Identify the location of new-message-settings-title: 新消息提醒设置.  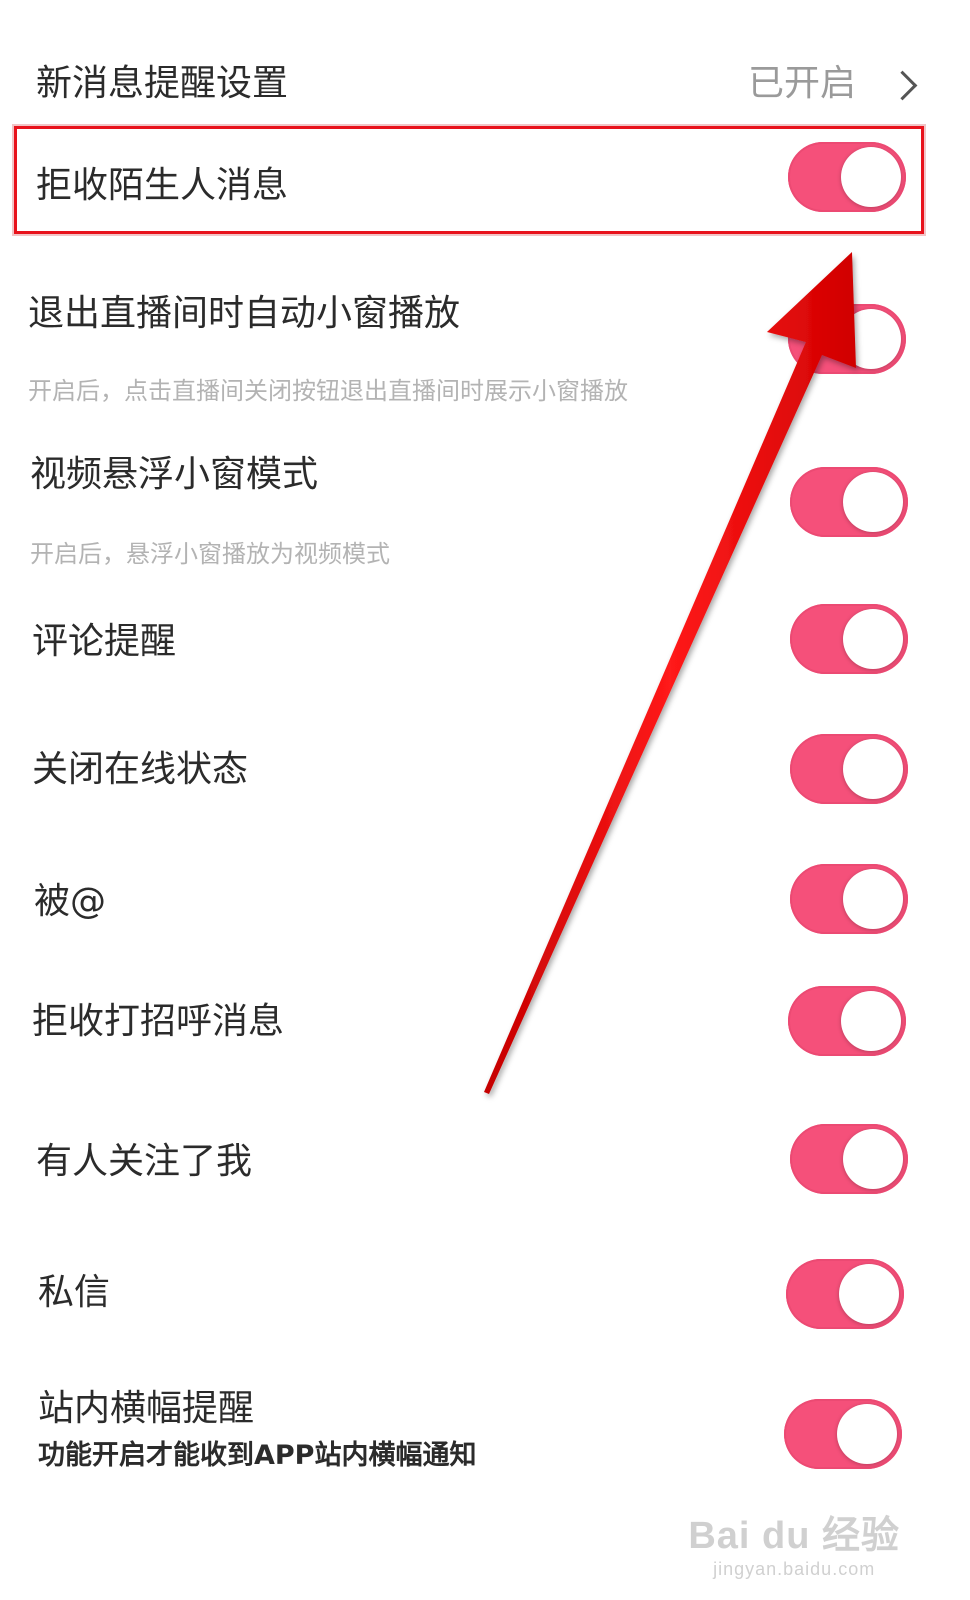
(162, 83).